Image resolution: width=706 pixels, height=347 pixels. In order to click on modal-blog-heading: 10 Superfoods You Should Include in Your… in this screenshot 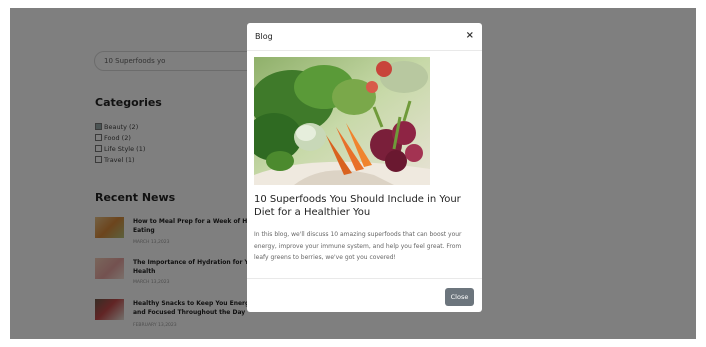, I will do `click(357, 206)`.